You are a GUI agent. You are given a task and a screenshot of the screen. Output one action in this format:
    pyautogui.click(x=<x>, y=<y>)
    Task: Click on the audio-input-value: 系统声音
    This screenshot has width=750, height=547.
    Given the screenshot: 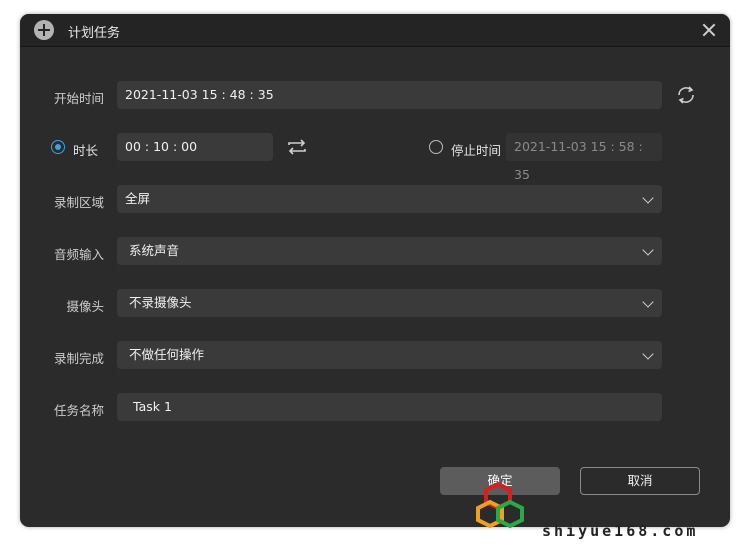 What is the action you would take?
    pyautogui.click(x=154, y=250)
    